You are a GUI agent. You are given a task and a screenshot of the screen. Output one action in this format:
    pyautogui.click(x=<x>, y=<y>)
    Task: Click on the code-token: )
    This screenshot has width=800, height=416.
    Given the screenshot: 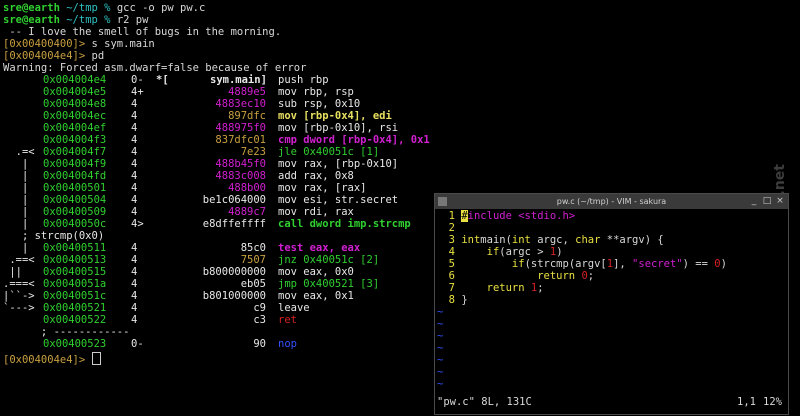 What is the action you would take?
    pyautogui.click(x=559, y=252)
    